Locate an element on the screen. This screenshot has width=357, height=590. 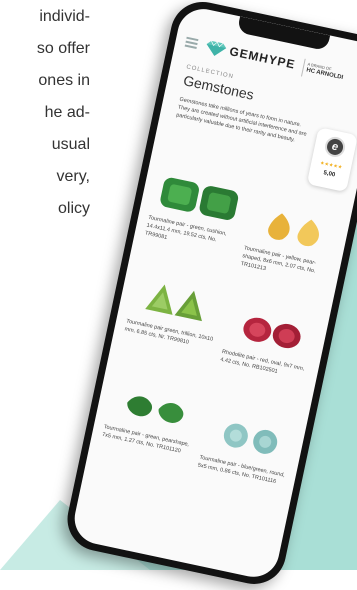
article-line: he ad- is located at coordinates (67, 112).